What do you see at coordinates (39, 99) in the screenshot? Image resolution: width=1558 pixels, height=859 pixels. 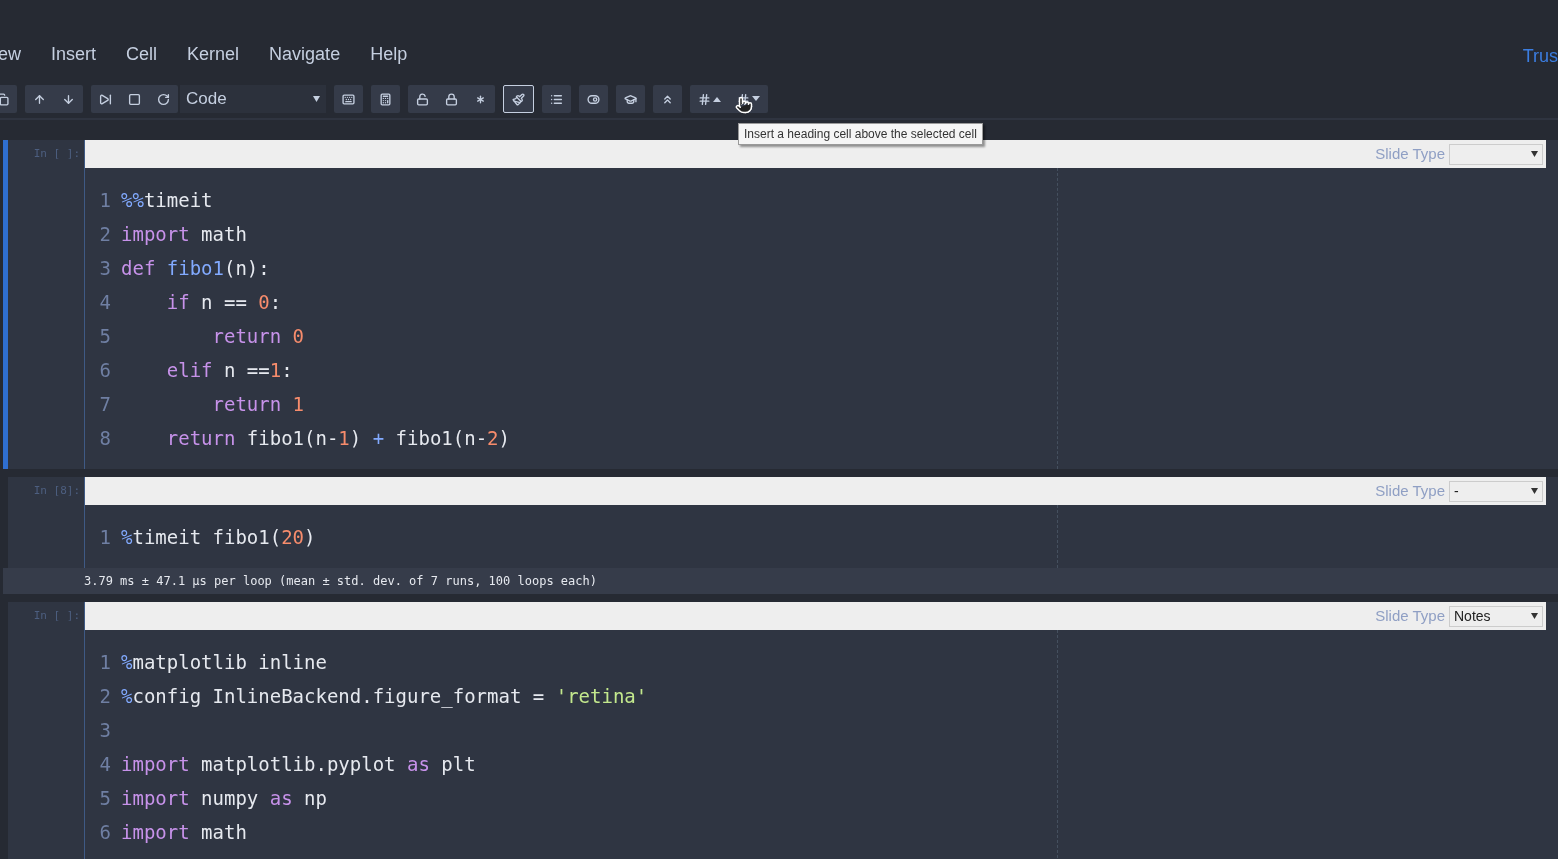 I see `arrow-up-icon` at bounding box center [39, 99].